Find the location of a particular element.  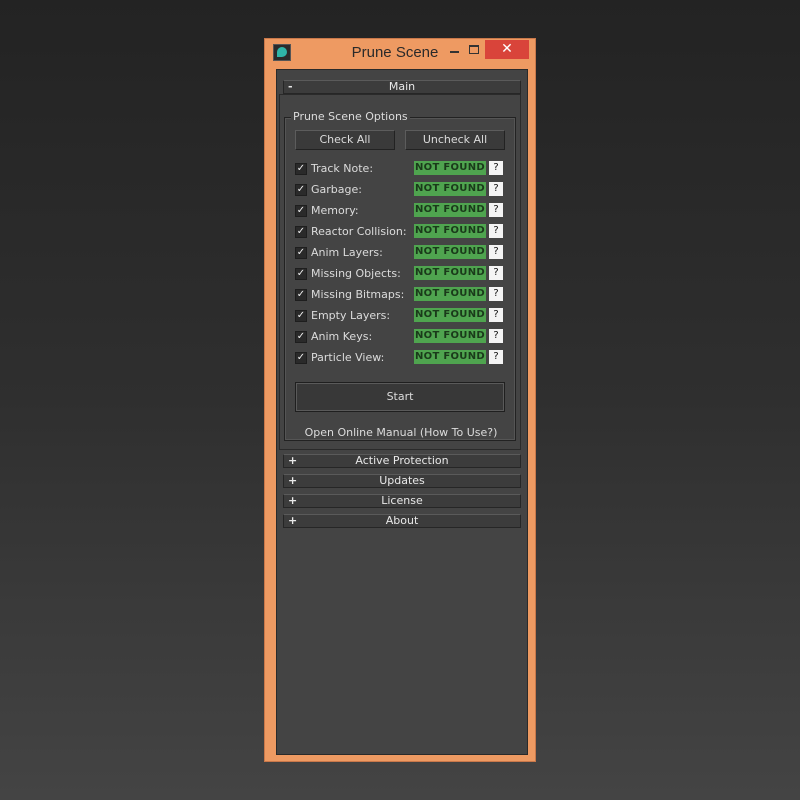

rollout-label: License is located at coordinates (402, 500).